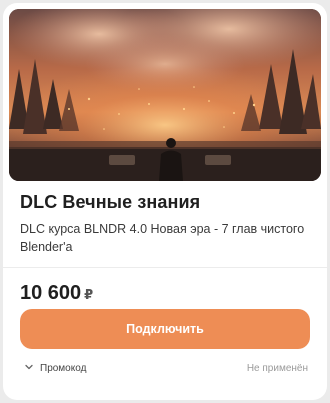  What do you see at coordinates (51, 293) in the screenshot?
I see `price-amount: 10 600` at bounding box center [51, 293].